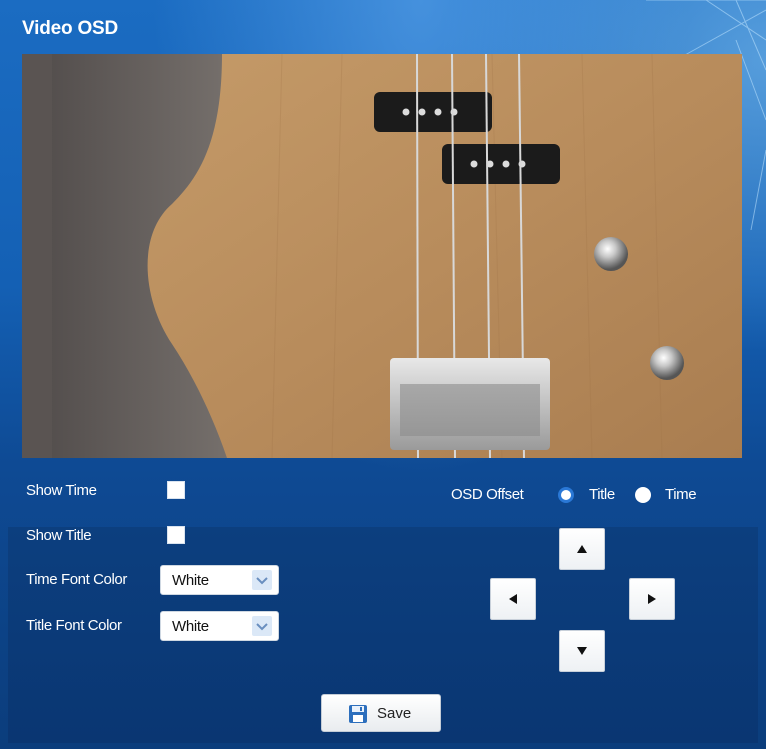 This screenshot has width=766, height=749. I want to click on title-font-color-label: Title Font Color, so click(74, 625).